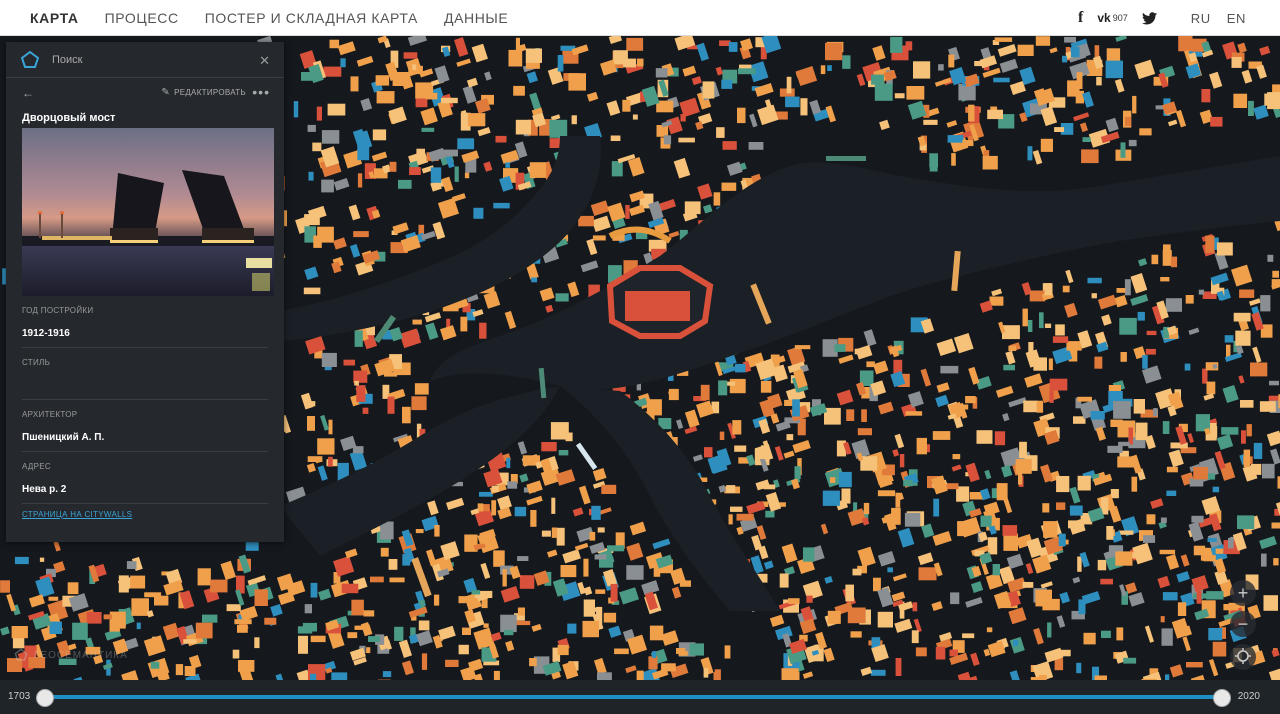 This screenshot has width=1280, height=714. What do you see at coordinates (476, 18) in the screenshot?
I see `nav-item-data: ДАННЫЕ` at bounding box center [476, 18].